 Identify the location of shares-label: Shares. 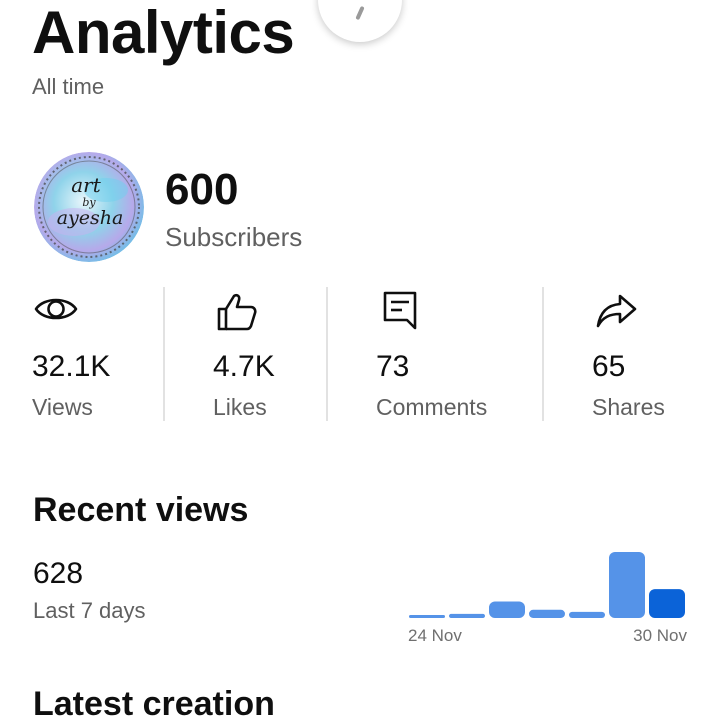
(628, 407).